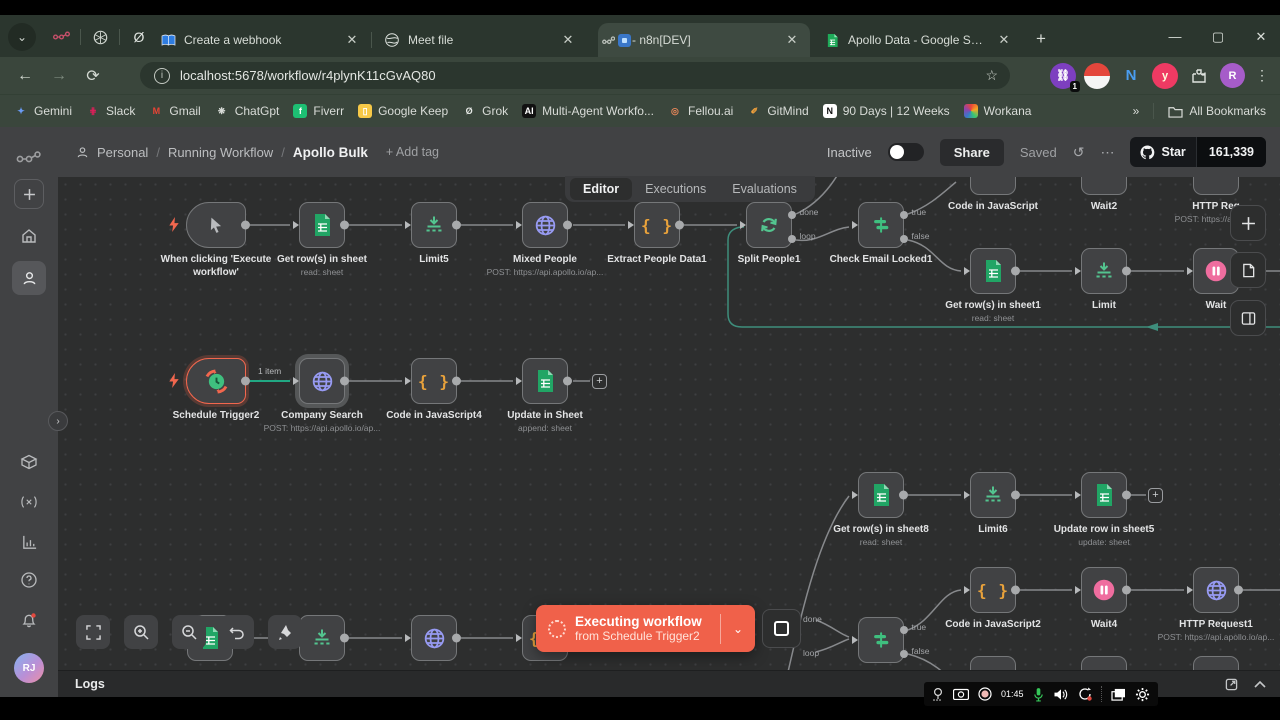  What do you see at coordinates (1231, 684) in the screenshot?
I see `popout-icon` at bounding box center [1231, 684].